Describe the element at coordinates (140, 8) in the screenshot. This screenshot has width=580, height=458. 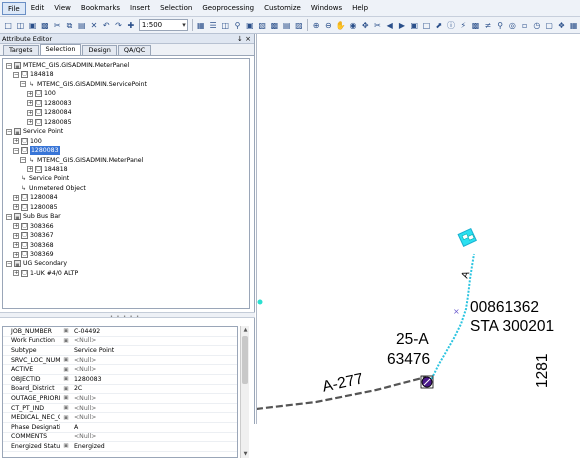
I see `menu-insert: Insert` at that location.